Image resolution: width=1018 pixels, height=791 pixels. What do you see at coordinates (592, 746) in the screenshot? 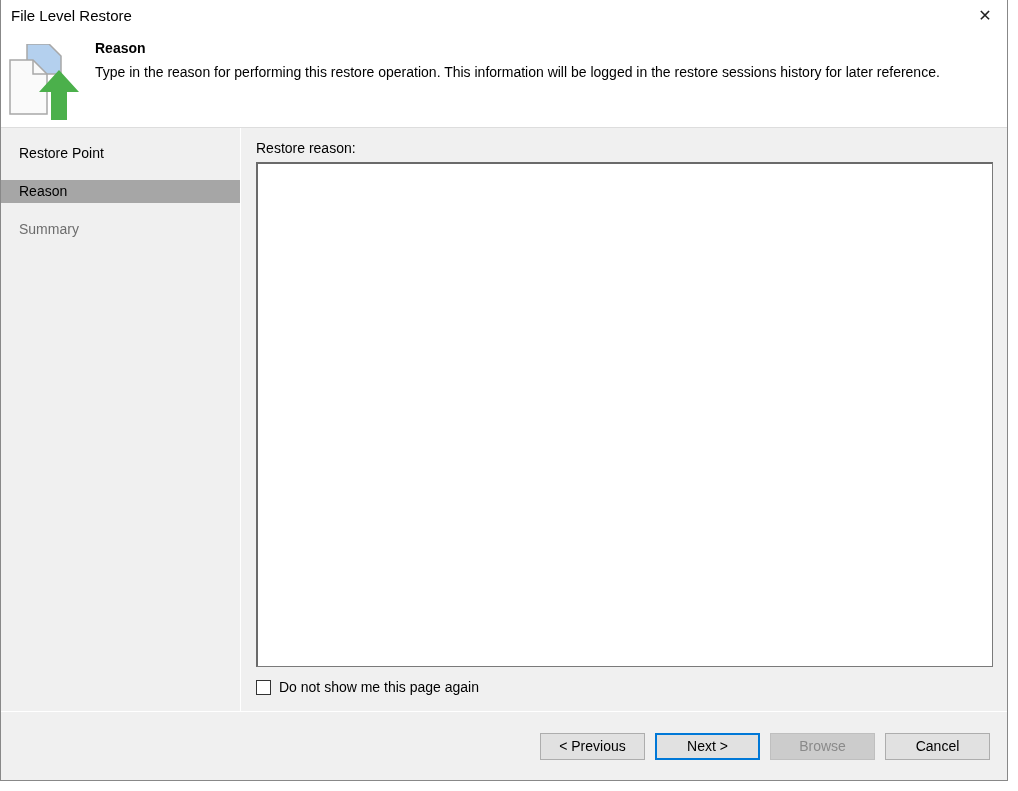
I see `dialog-button: < Previous` at bounding box center [592, 746].